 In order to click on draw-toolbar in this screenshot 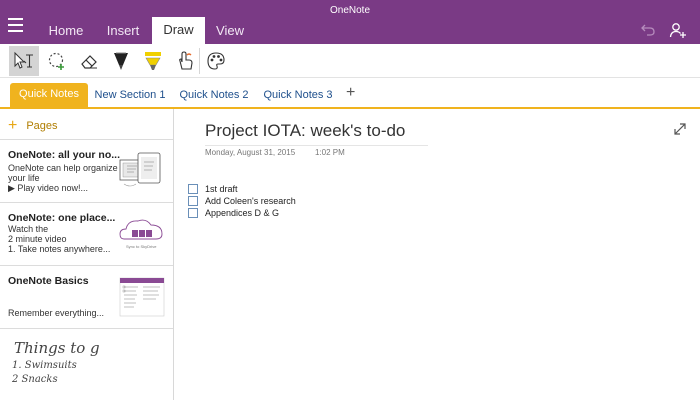, I will do `click(350, 61)`.